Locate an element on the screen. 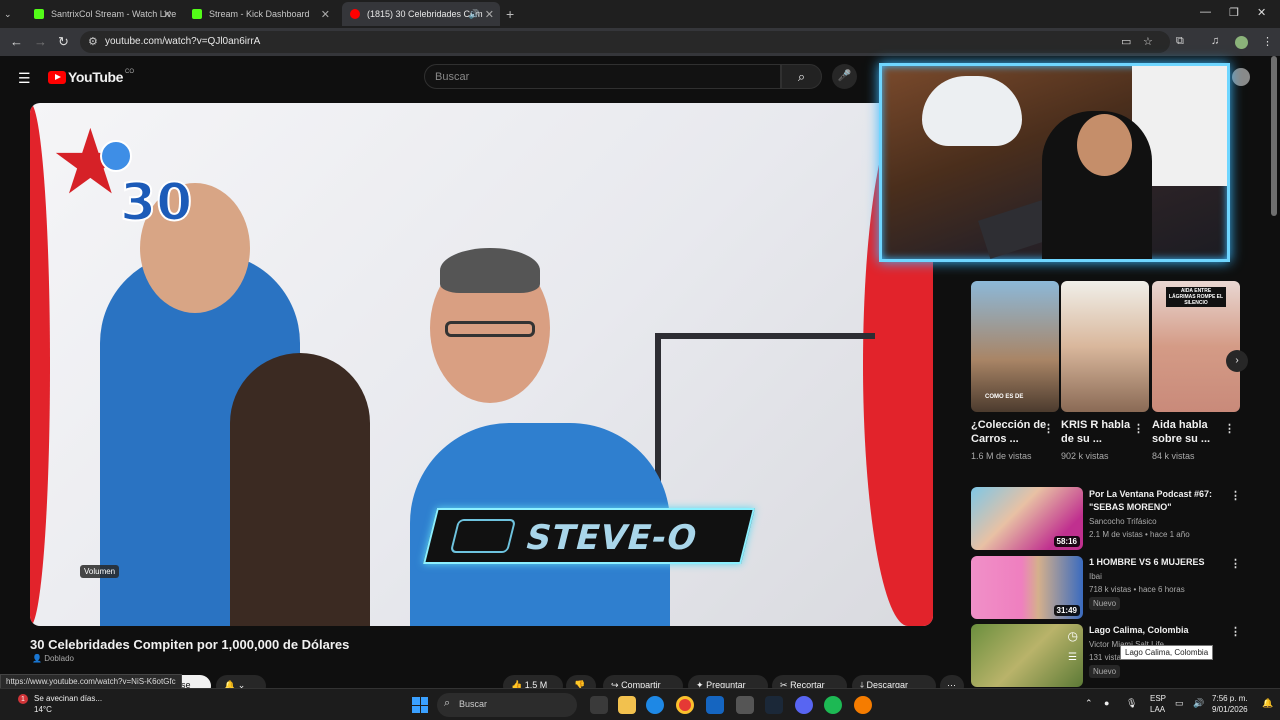 The width and height of the screenshot is (1280, 720). site-info-icon: ⚙ is located at coordinates (93, 41).